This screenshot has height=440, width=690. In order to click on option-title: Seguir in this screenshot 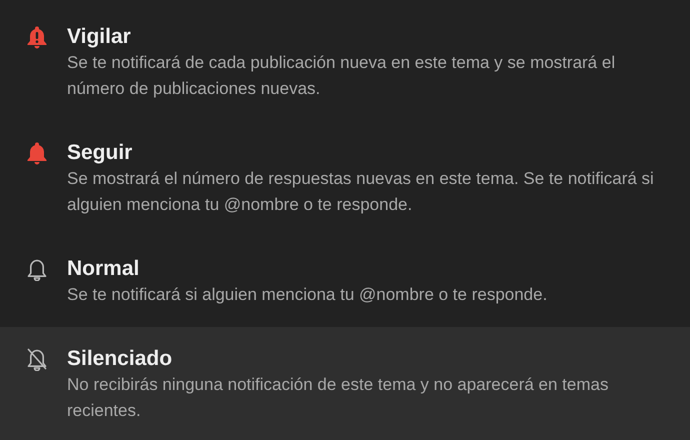, I will do `click(100, 153)`.